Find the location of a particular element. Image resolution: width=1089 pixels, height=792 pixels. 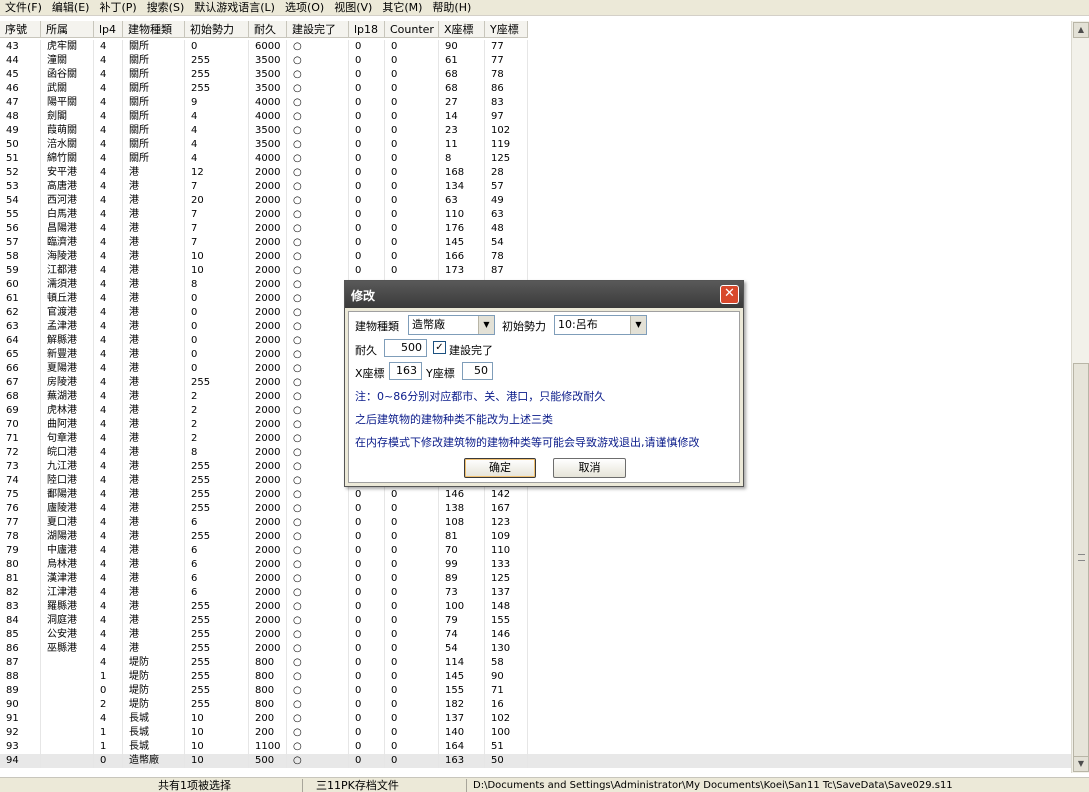

table-row: 94 0 造幣廠 10 500 ○ 0 0 163 50 is located at coordinates (535, 761).